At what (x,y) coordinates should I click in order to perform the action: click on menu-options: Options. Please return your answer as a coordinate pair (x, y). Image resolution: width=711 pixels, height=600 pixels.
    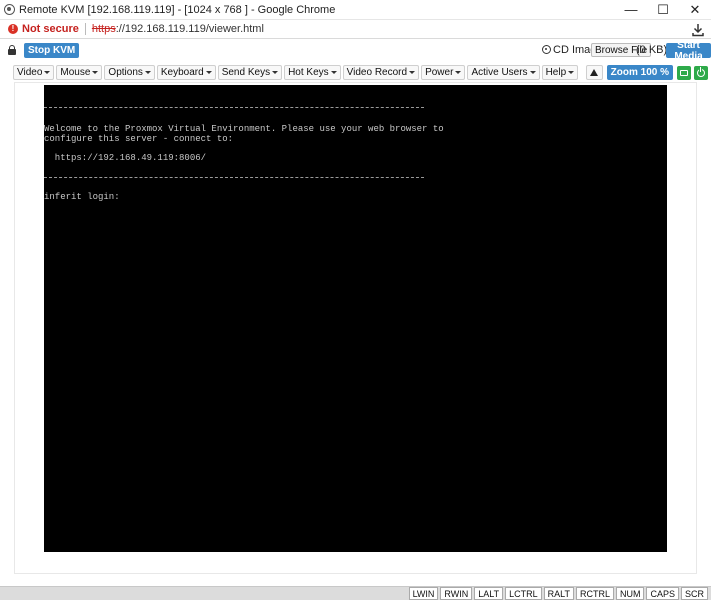
    Looking at the image, I should click on (129, 72).